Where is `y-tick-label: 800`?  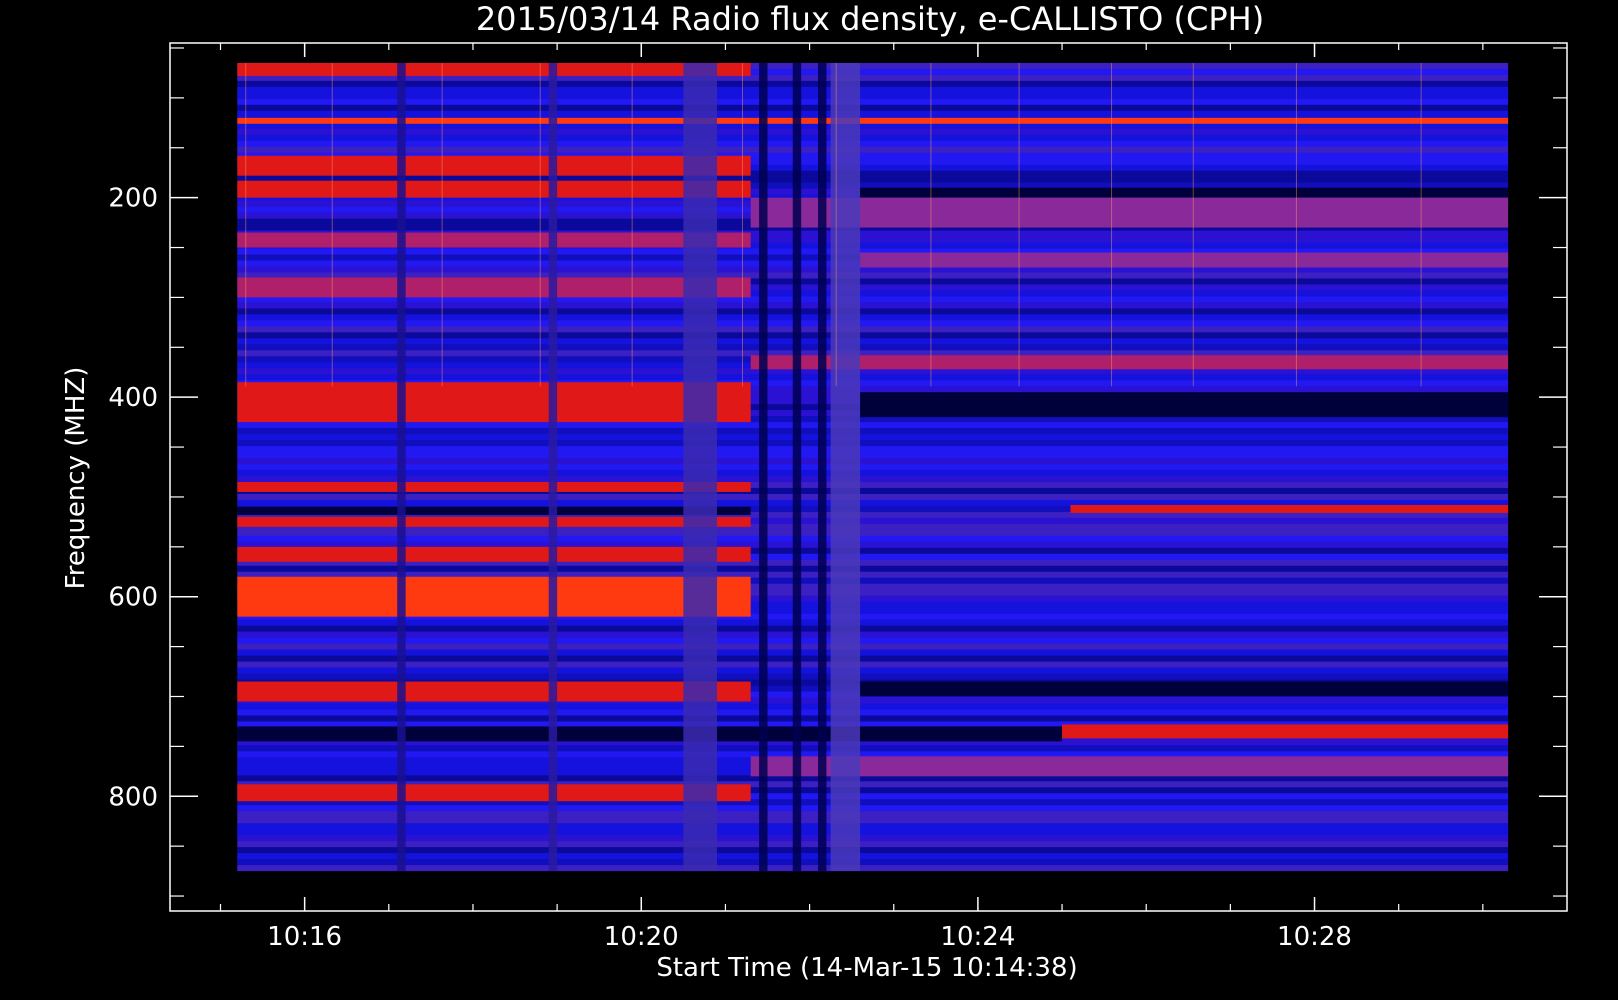 y-tick-label: 800 is located at coordinates (133, 797).